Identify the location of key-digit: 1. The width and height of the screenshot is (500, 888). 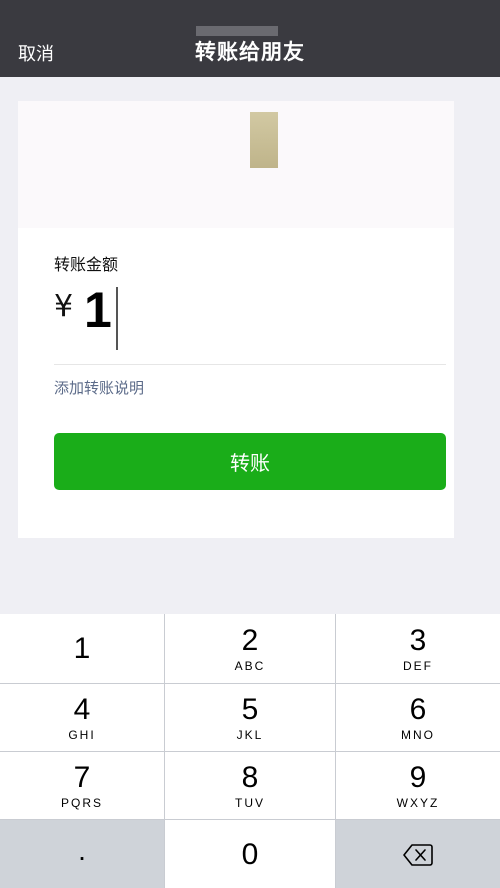
(82, 648).